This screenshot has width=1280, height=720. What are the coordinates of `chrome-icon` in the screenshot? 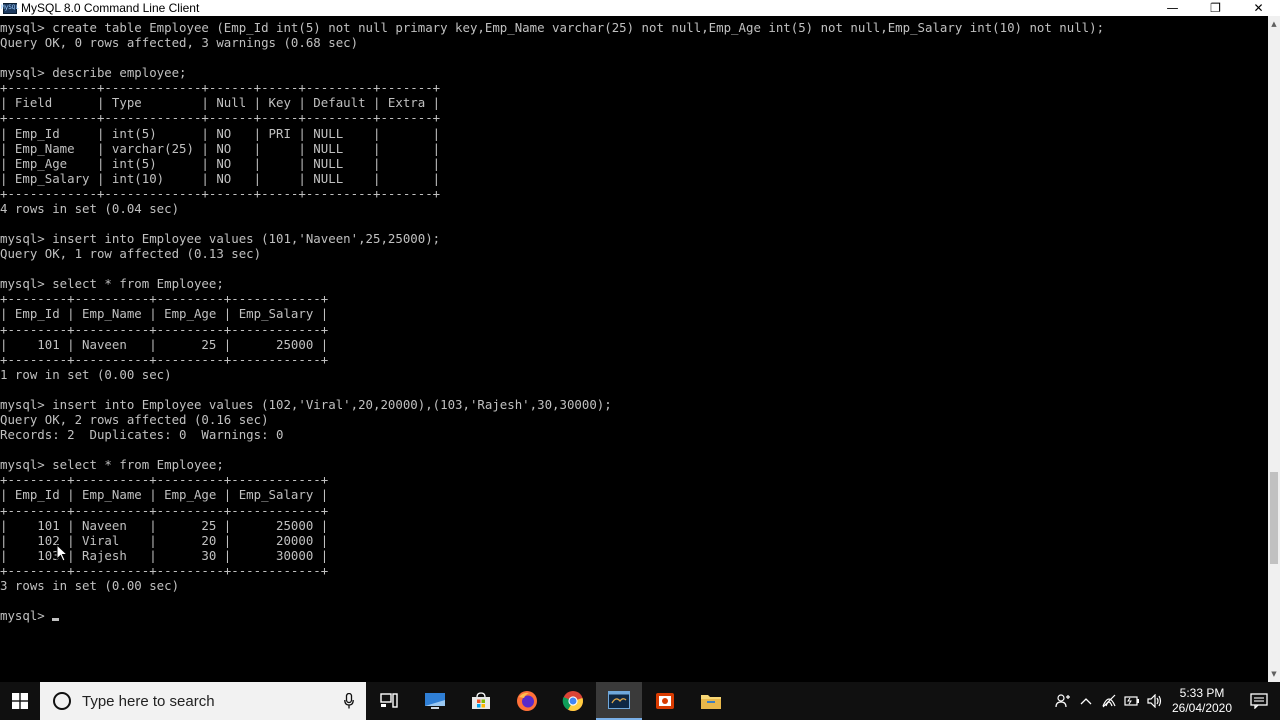 It's located at (573, 701).